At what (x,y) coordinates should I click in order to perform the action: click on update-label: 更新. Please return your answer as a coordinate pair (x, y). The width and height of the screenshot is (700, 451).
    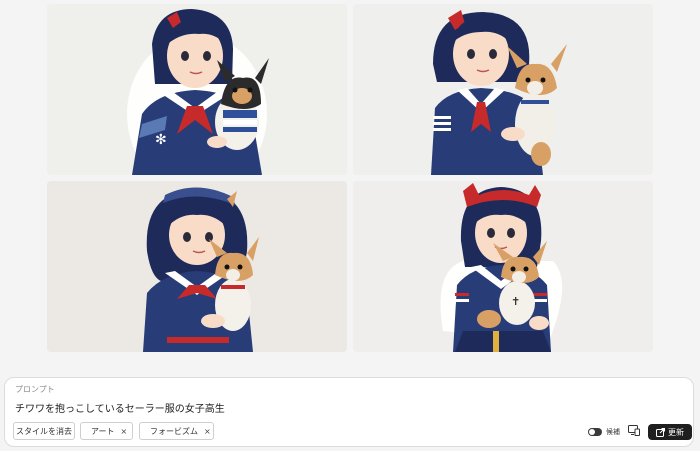
    Looking at the image, I should click on (676, 432).